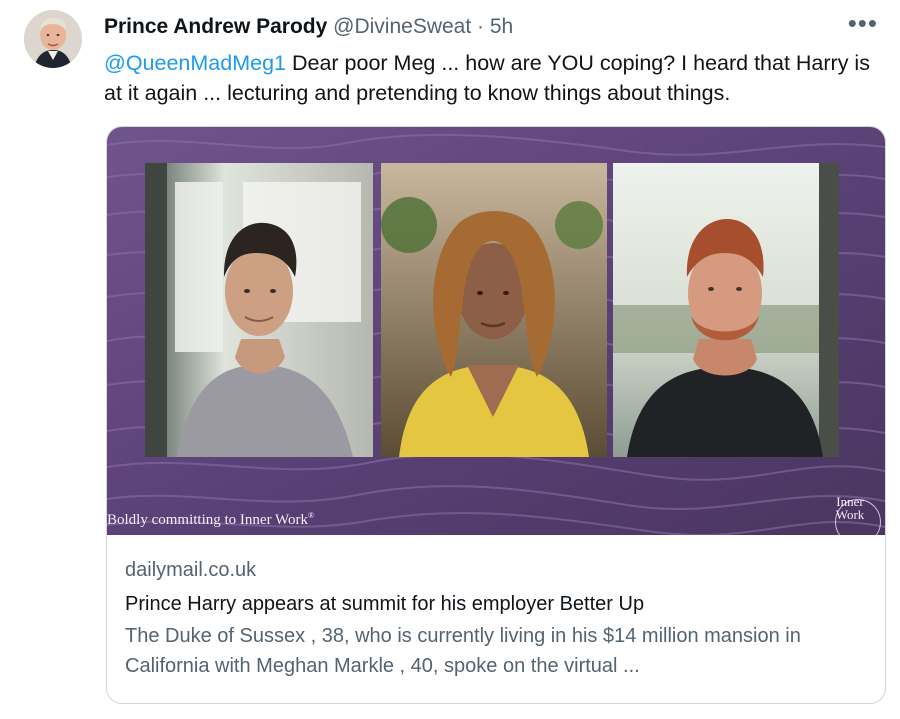 The width and height of the screenshot is (900, 719). What do you see at coordinates (259, 310) in the screenshot?
I see `video-panel-left` at bounding box center [259, 310].